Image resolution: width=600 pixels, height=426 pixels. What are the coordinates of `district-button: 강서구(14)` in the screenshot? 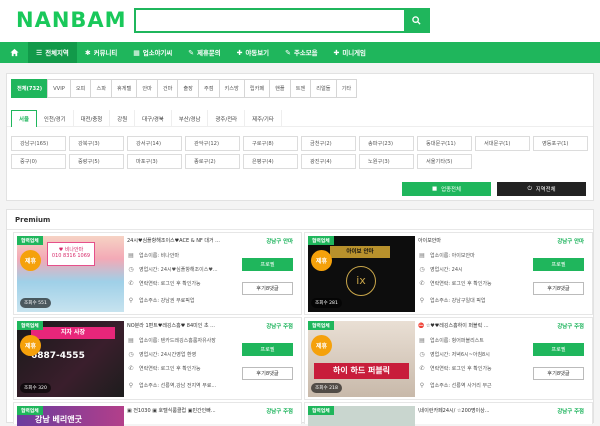 It's located at (154, 143).